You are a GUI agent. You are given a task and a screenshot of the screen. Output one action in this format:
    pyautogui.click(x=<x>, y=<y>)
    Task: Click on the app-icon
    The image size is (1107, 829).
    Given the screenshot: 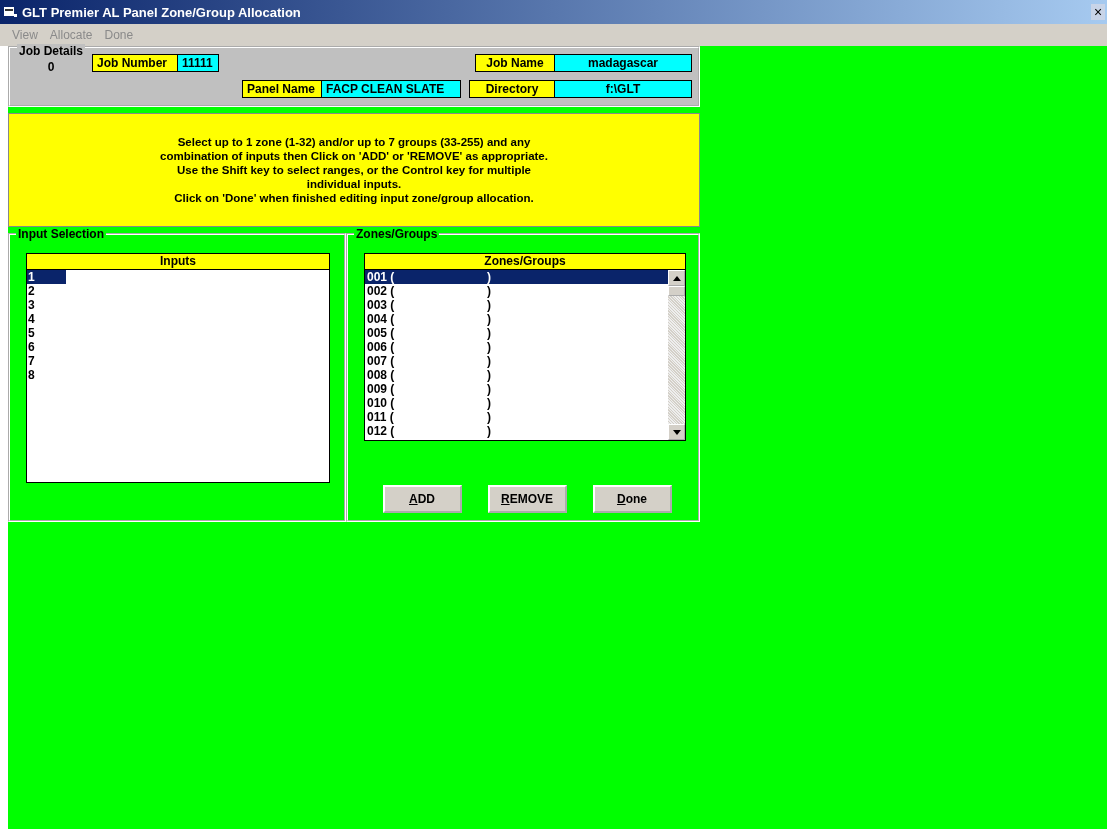 What is the action you would take?
    pyautogui.click(x=11, y=12)
    